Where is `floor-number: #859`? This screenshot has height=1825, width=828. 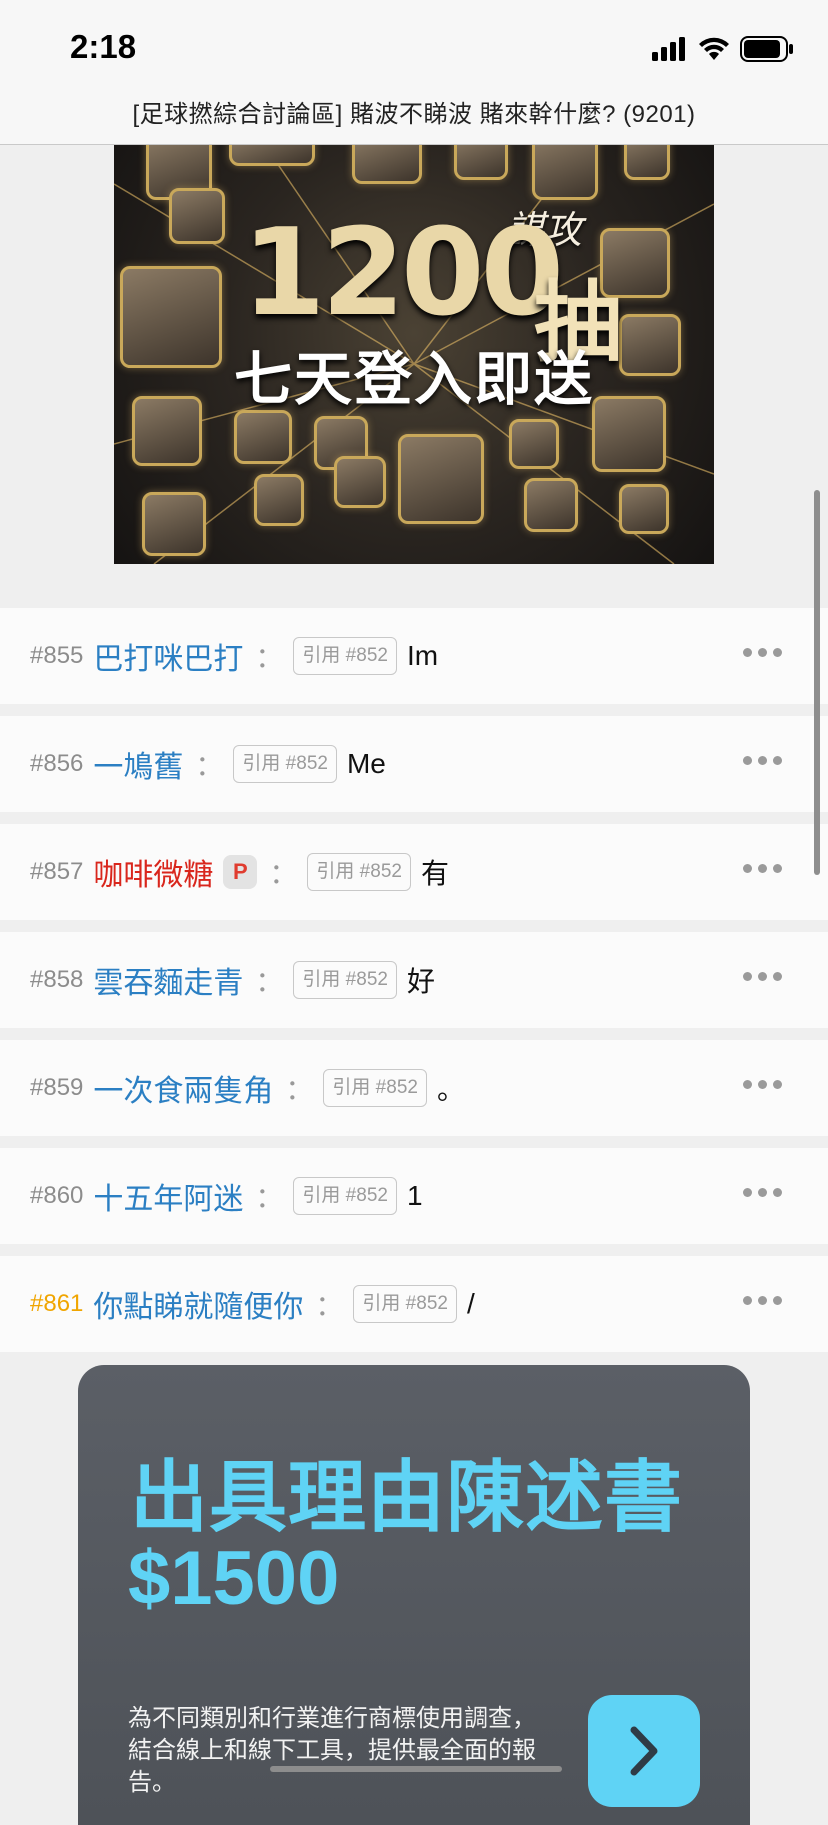
floor-number: #859 is located at coordinates (56, 1088).